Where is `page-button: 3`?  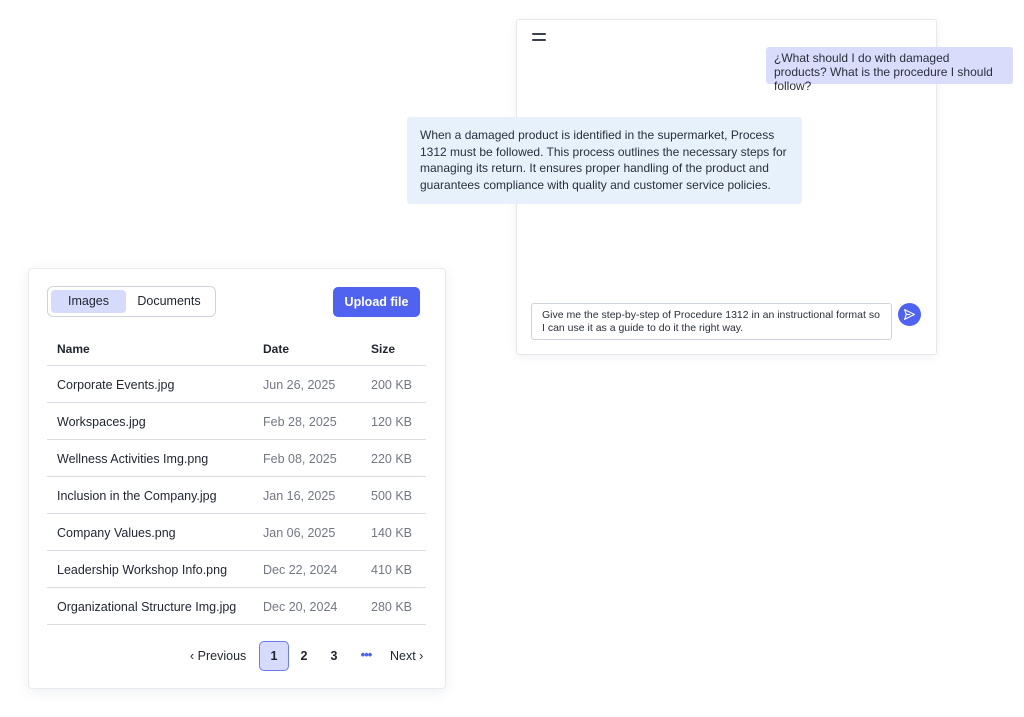
page-button: 3 is located at coordinates (334, 656).